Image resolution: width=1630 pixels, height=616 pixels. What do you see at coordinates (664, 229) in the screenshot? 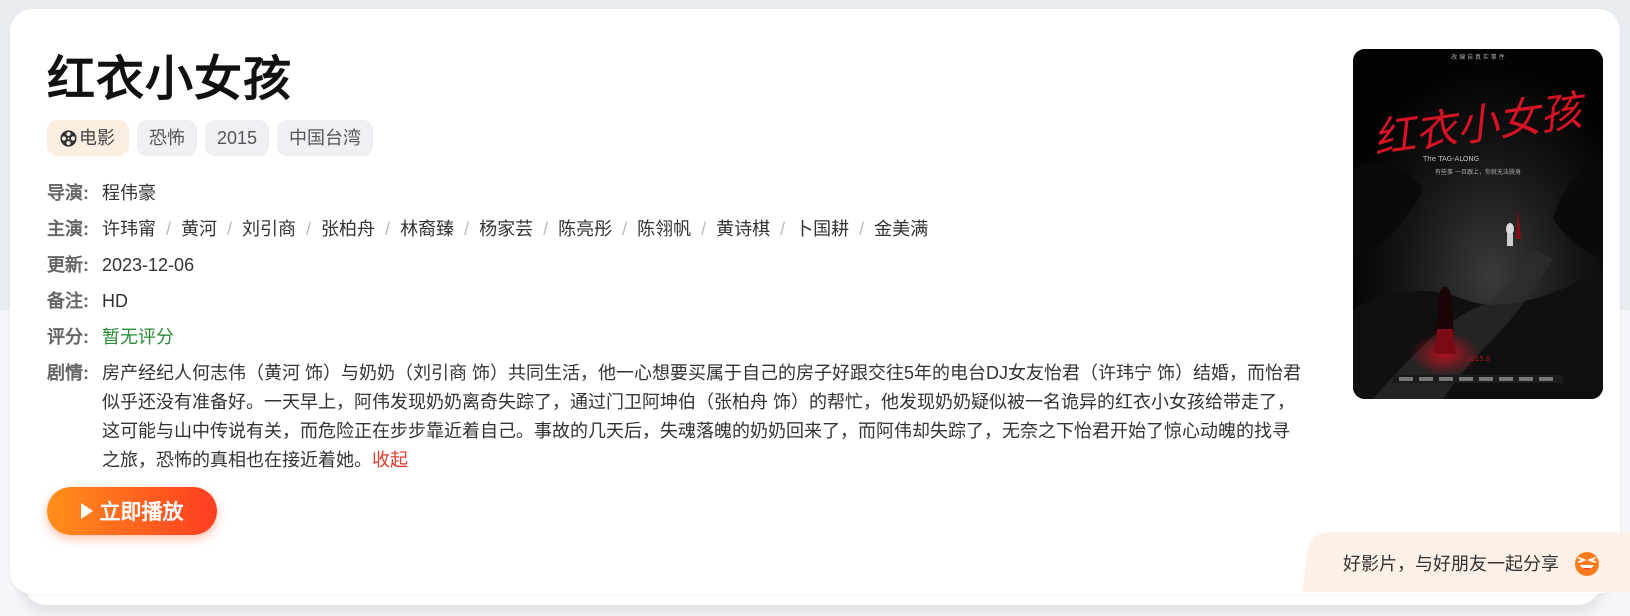
I see `actor-link: 陈翎帆` at bounding box center [664, 229].